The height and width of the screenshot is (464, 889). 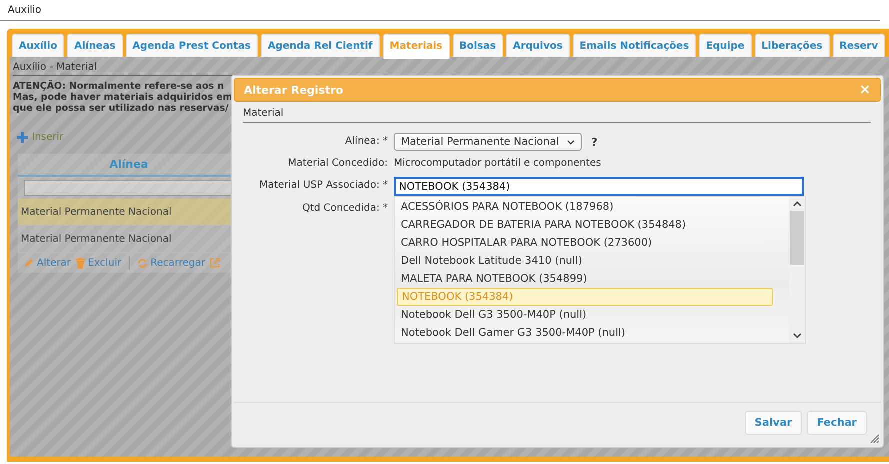 I want to click on notice-text: que ele possa ser utilizado nas reservas/, so click(x=121, y=108).